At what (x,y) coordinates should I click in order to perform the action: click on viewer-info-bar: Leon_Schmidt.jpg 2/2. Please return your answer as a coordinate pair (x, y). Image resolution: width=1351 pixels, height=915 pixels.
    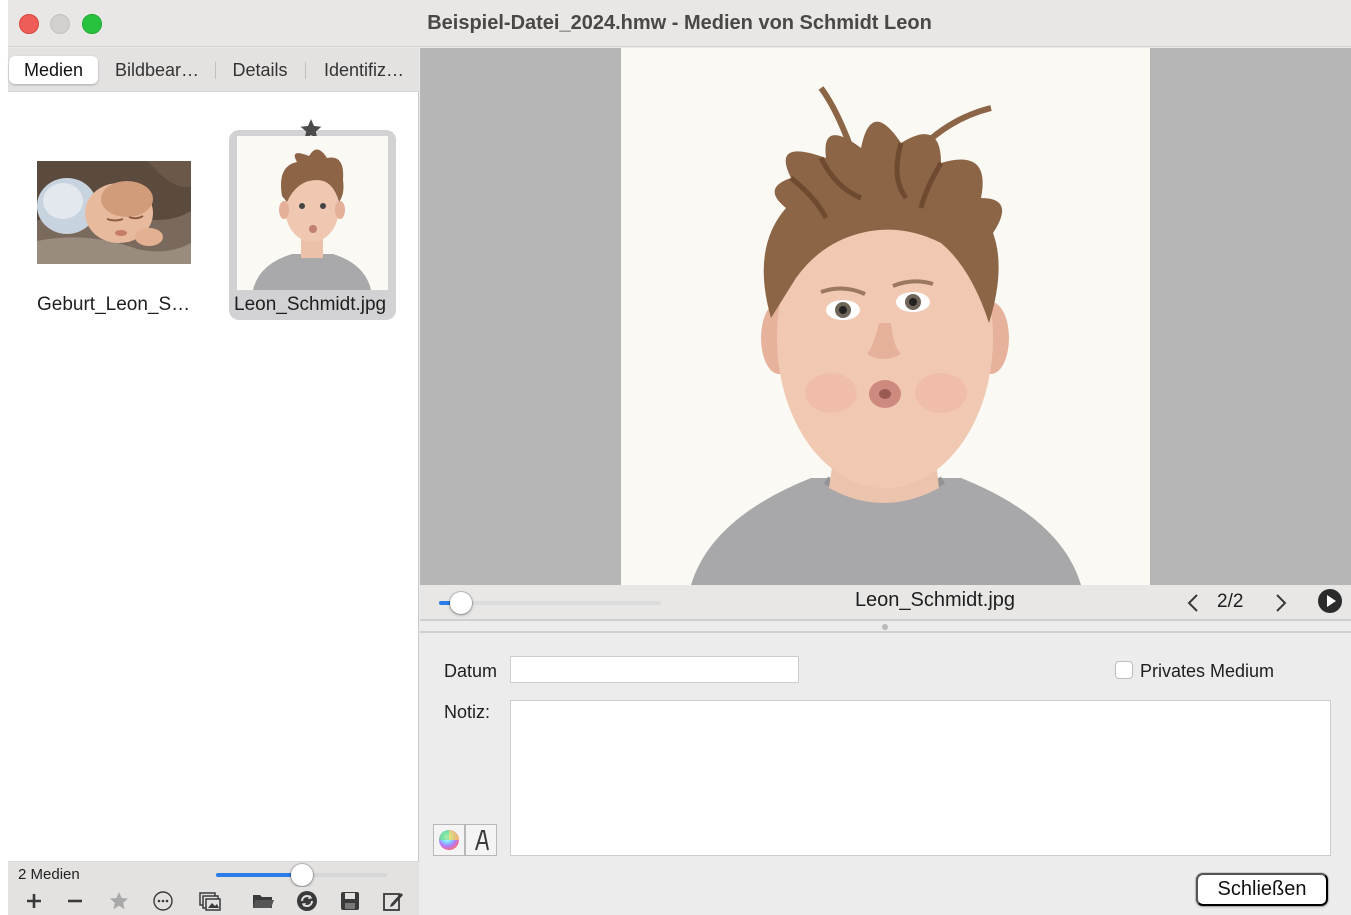
    Looking at the image, I should click on (885, 602).